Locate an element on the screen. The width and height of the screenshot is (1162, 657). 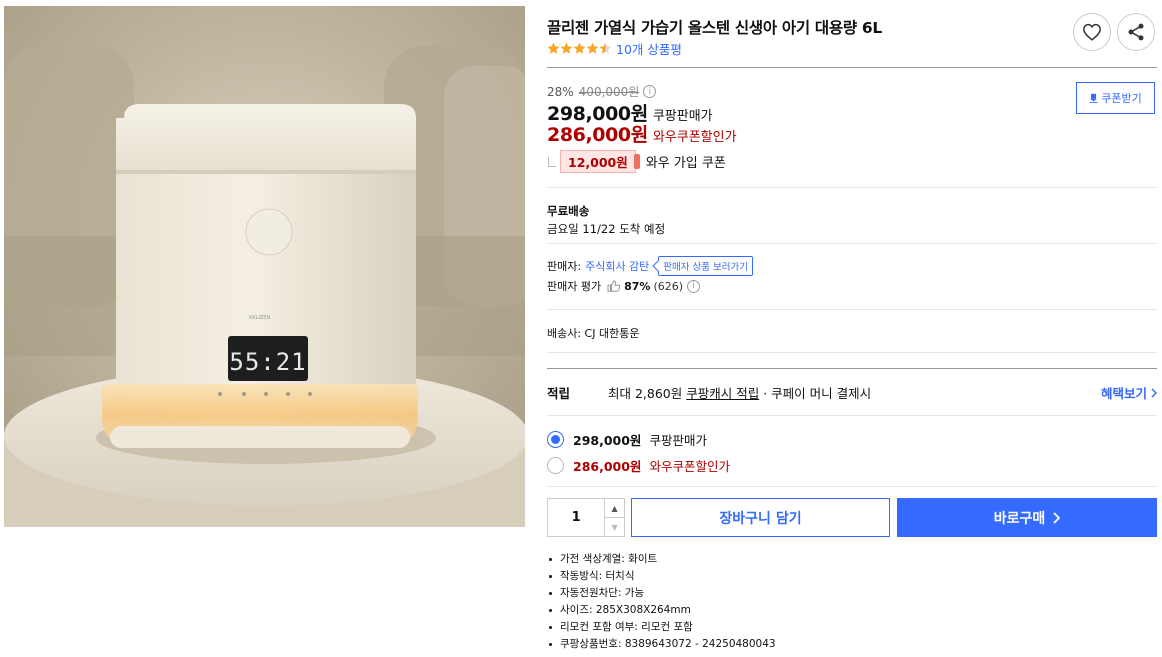
benefits-link: 혜택보기 is located at coordinates (1129, 392).